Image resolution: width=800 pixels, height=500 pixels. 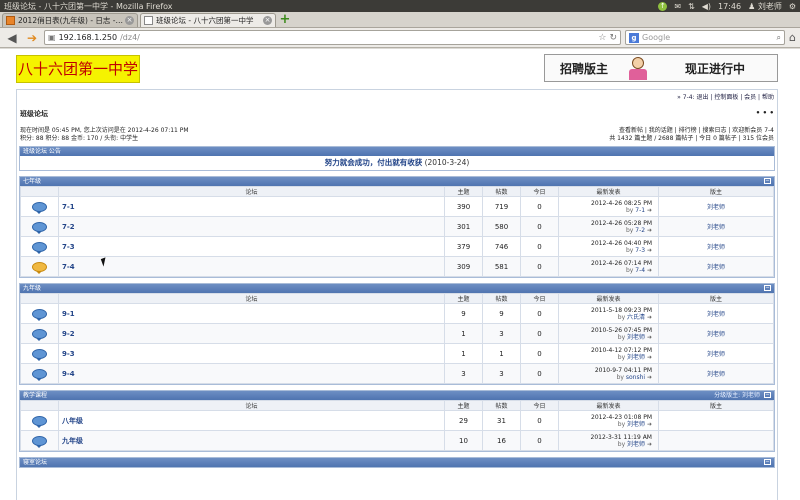 What do you see at coordinates (32, 181) in the screenshot?
I see `section-title: 七年级` at bounding box center [32, 181].